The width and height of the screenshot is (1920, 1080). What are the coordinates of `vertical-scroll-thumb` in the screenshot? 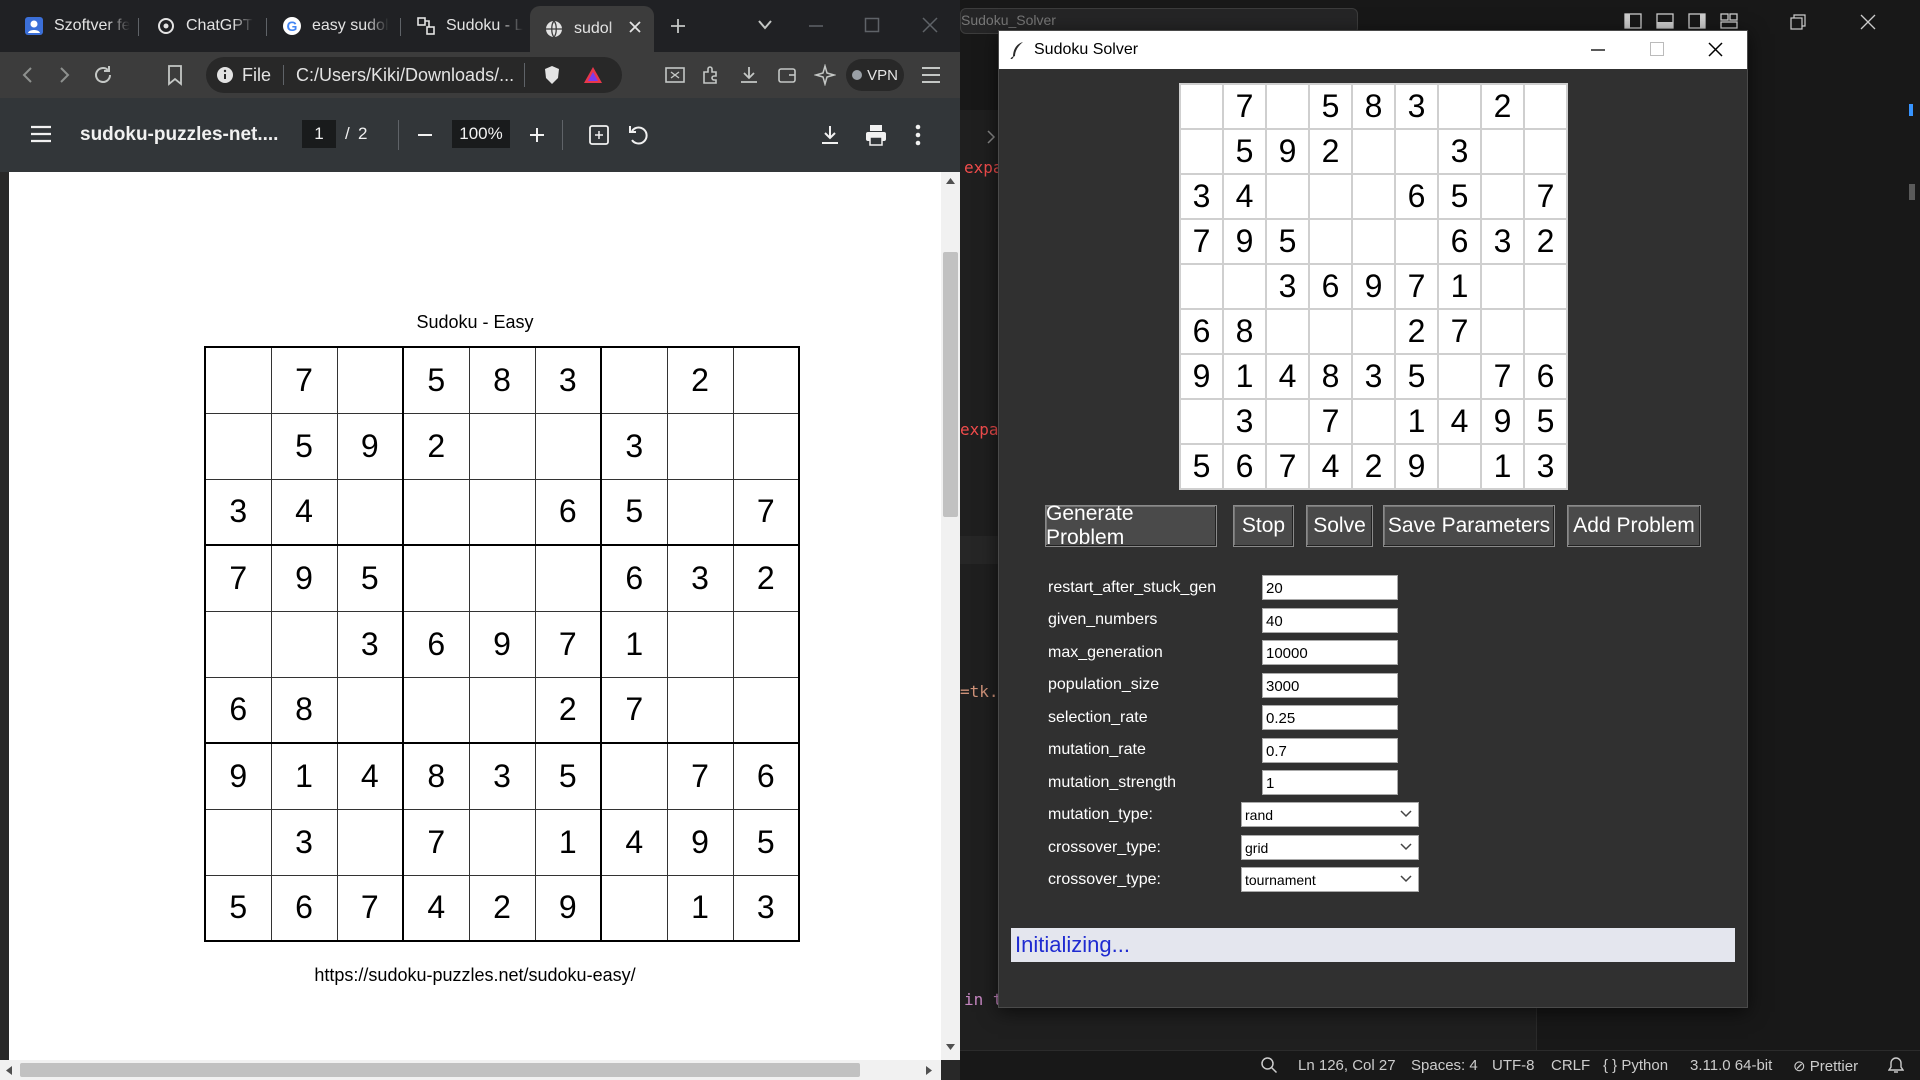 It's located at (950, 384).